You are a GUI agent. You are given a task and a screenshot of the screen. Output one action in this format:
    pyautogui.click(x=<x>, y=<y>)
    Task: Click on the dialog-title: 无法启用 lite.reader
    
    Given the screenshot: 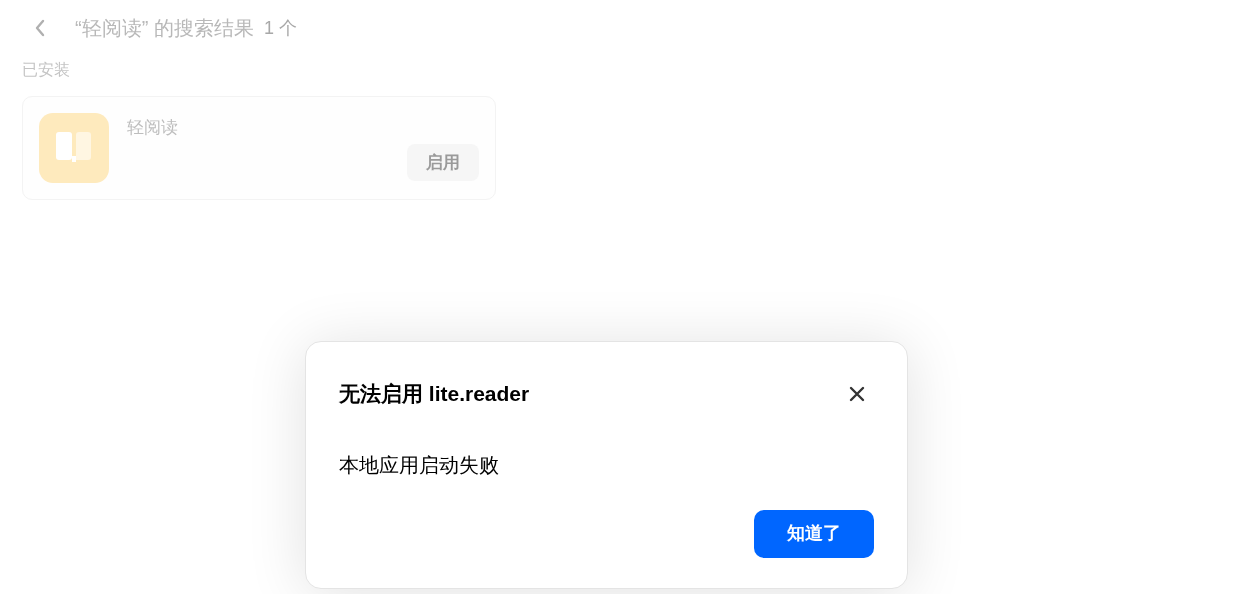 What is the action you would take?
    pyautogui.click(x=434, y=394)
    